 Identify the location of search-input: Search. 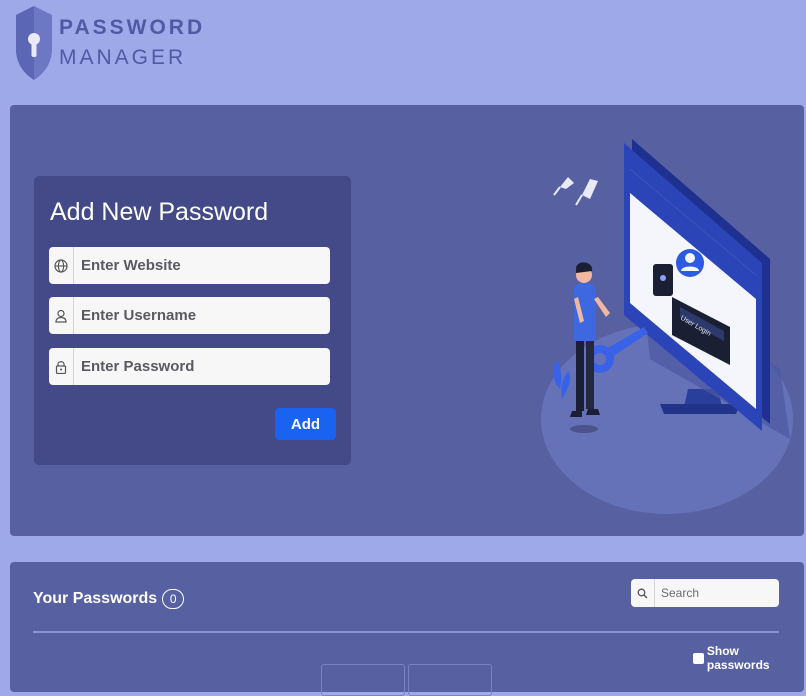
(677, 593).